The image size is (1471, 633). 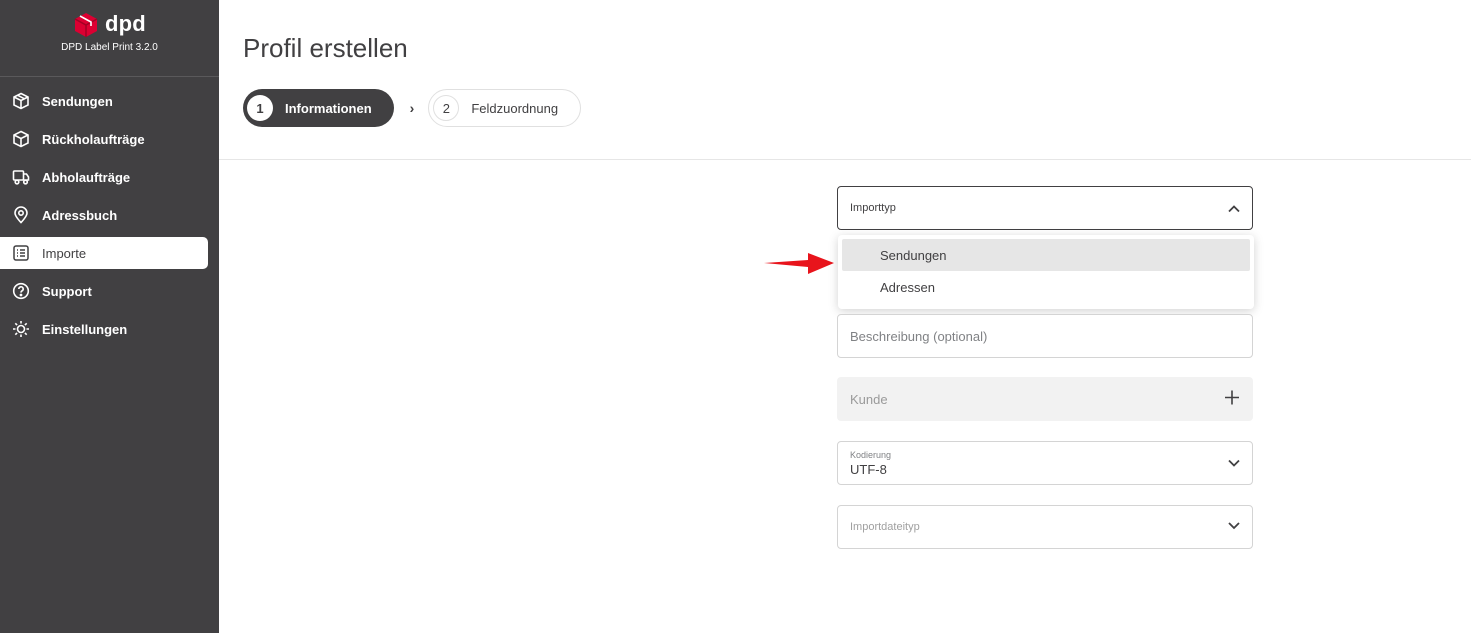 What do you see at coordinates (86, 25) in the screenshot?
I see `dpd-cube-icon` at bounding box center [86, 25].